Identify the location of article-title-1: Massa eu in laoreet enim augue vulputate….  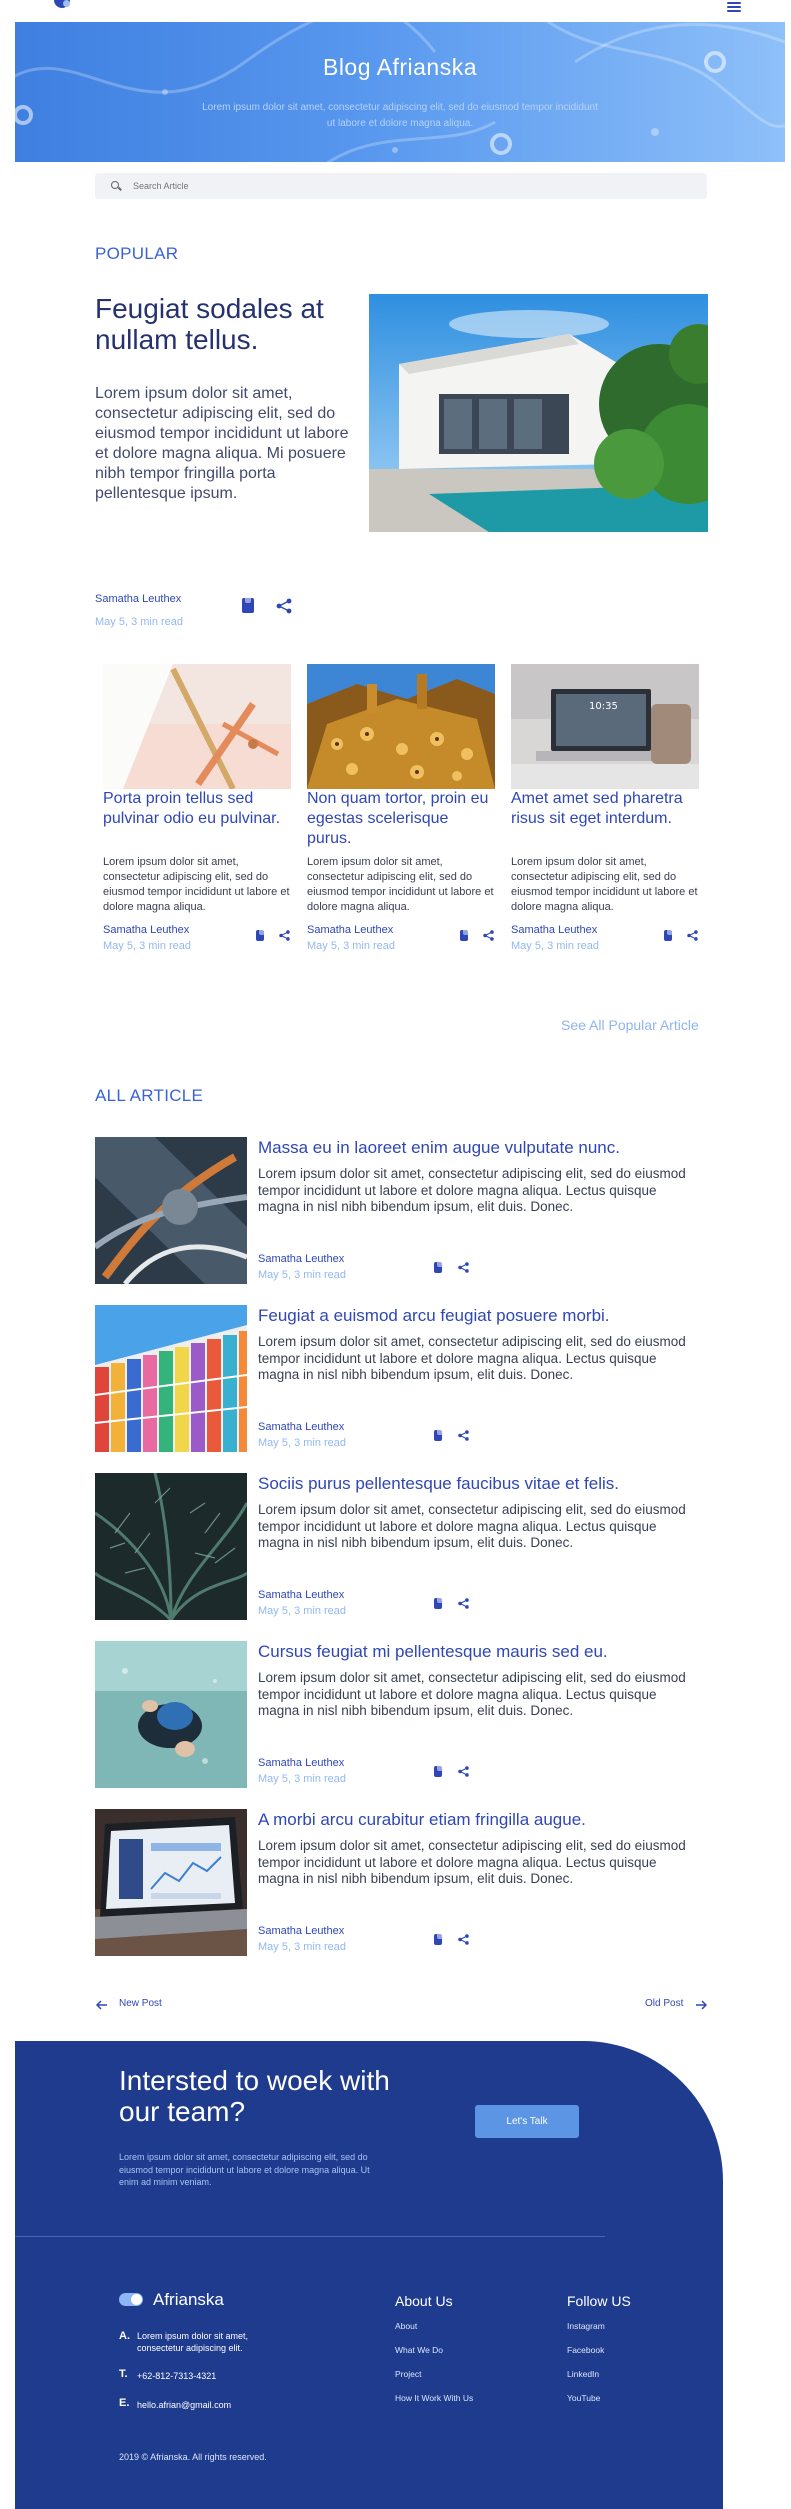
(478, 1148).